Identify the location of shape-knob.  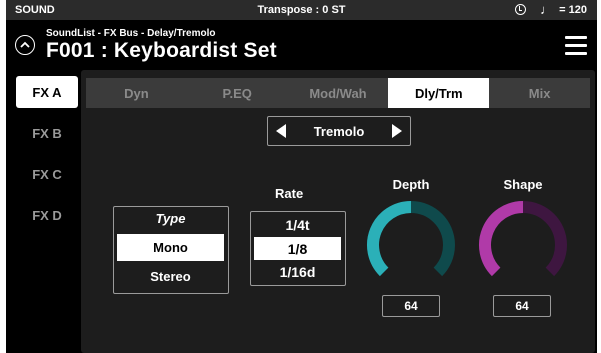
(523, 245).